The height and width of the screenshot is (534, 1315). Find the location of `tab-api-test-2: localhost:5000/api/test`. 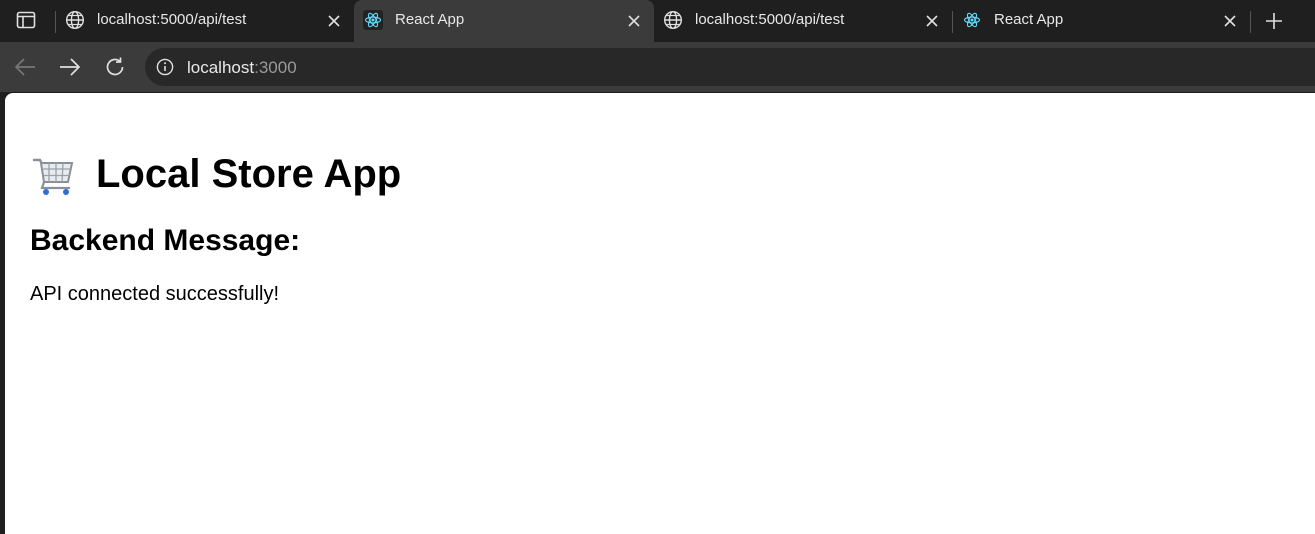

tab-api-test-2: localhost:5000/api/test is located at coordinates (803, 21).